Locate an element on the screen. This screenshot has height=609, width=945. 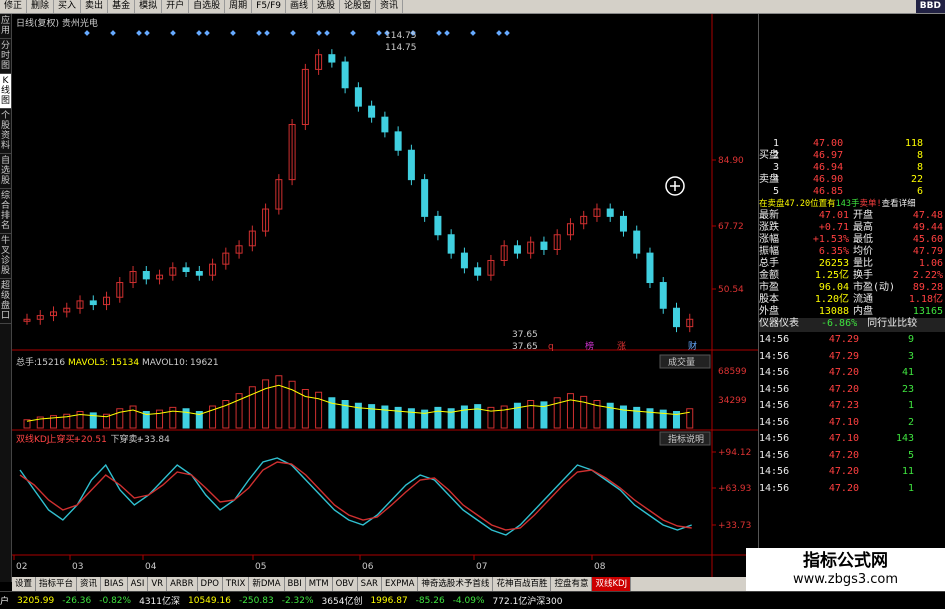
volume-button-label: 成交量 is located at coordinates (681, 362).